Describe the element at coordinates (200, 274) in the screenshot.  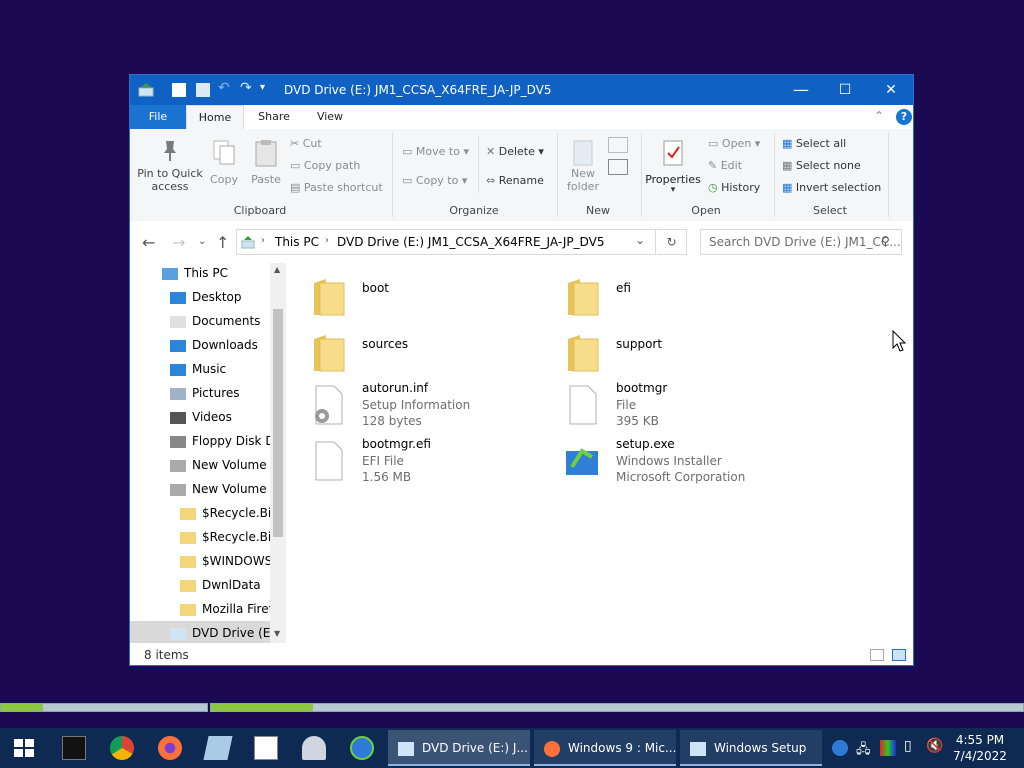
I see `nav-item: This PC` at that location.